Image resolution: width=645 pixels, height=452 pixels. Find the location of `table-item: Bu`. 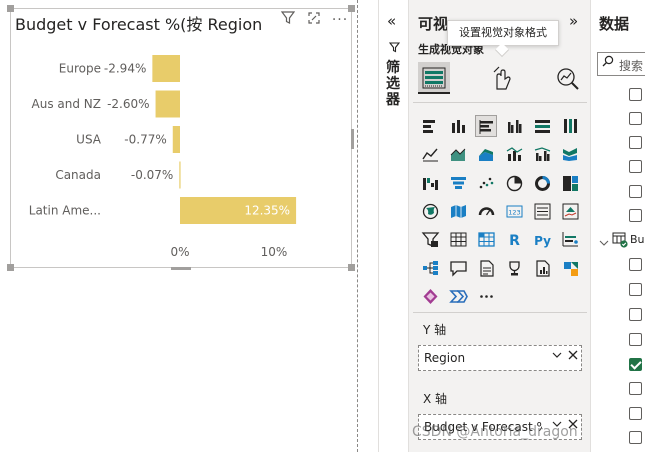

table-item: Bu is located at coordinates (621, 242).